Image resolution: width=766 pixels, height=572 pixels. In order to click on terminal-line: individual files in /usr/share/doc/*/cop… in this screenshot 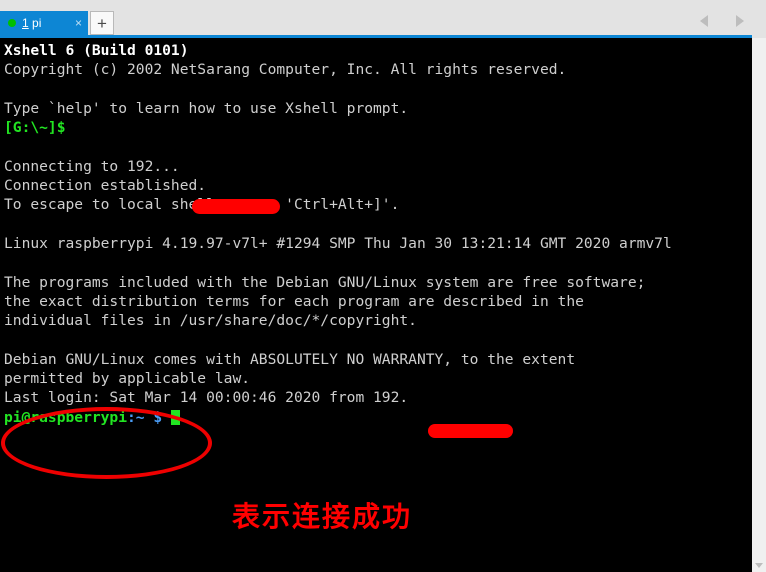, I will do `click(338, 320)`.